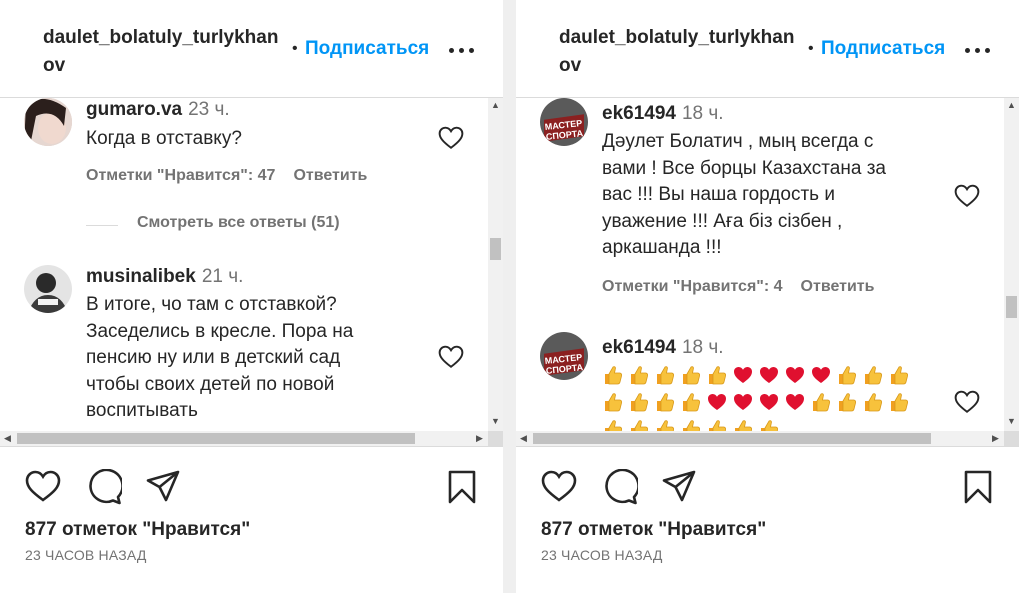 This screenshot has height=593, width=1019. What do you see at coordinates (692, 286) in the screenshot?
I see `comment-likes: Отметки "Нравится": 4` at bounding box center [692, 286].